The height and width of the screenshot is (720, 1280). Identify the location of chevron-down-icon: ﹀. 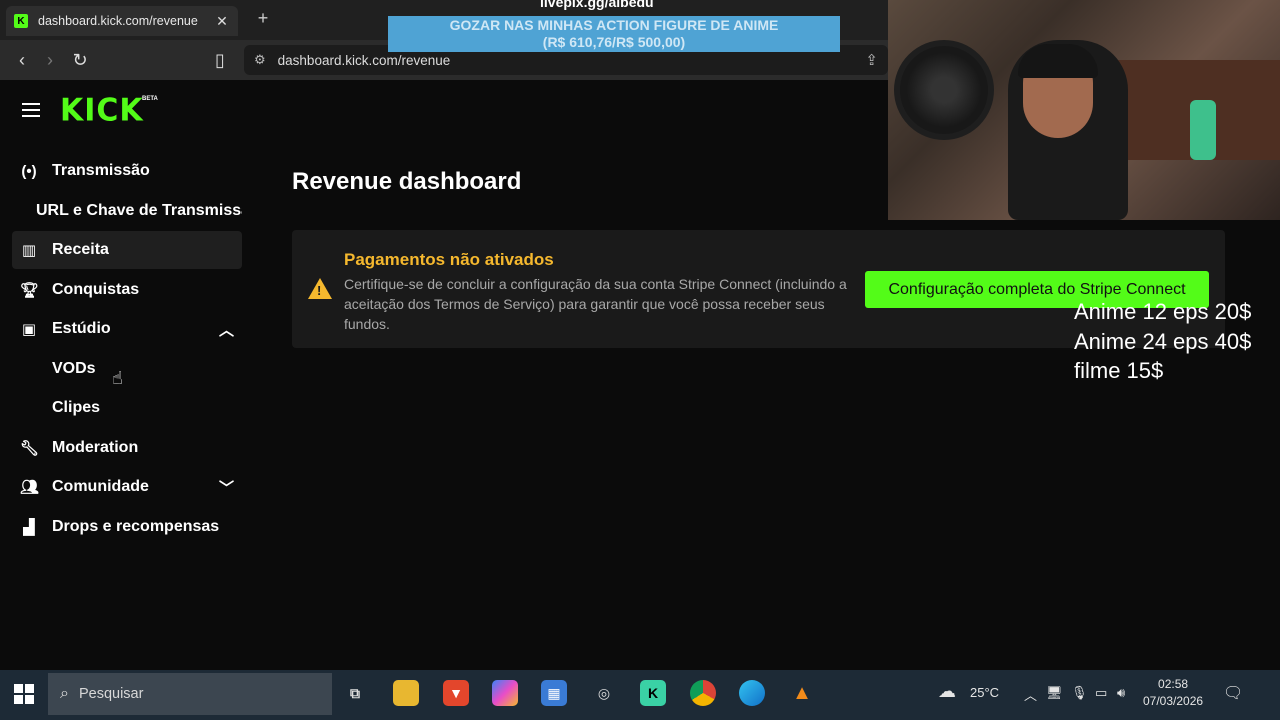
(226, 487).